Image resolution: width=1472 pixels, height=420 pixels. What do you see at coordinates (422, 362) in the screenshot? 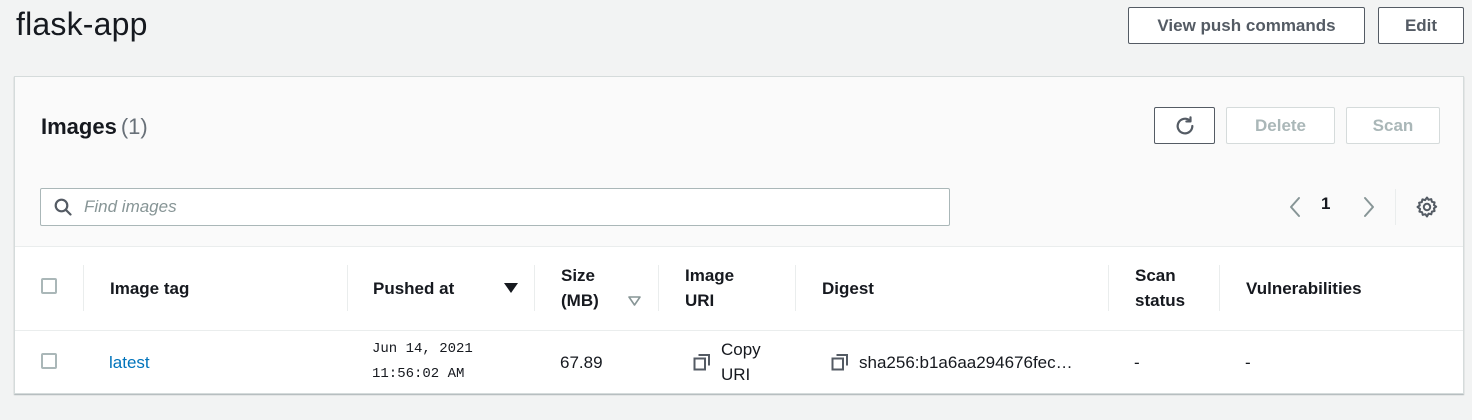
I see `pushed-at-cell: Jun 14, 2021 11:56:02 AM` at bounding box center [422, 362].